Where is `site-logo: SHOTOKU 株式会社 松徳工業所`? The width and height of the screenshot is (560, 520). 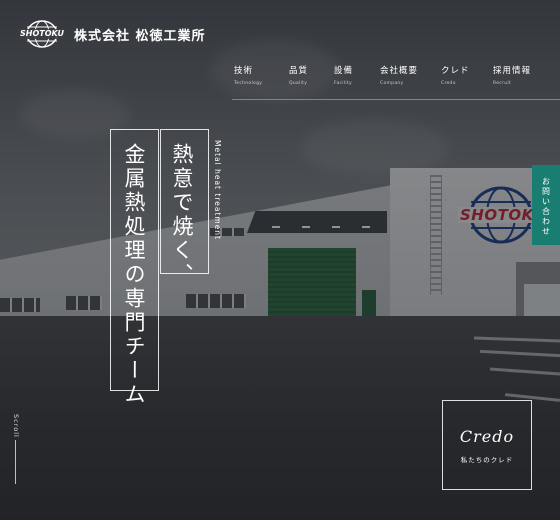 site-logo: SHOTOKU 株式会社 松徳工業所 is located at coordinates (113, 34).